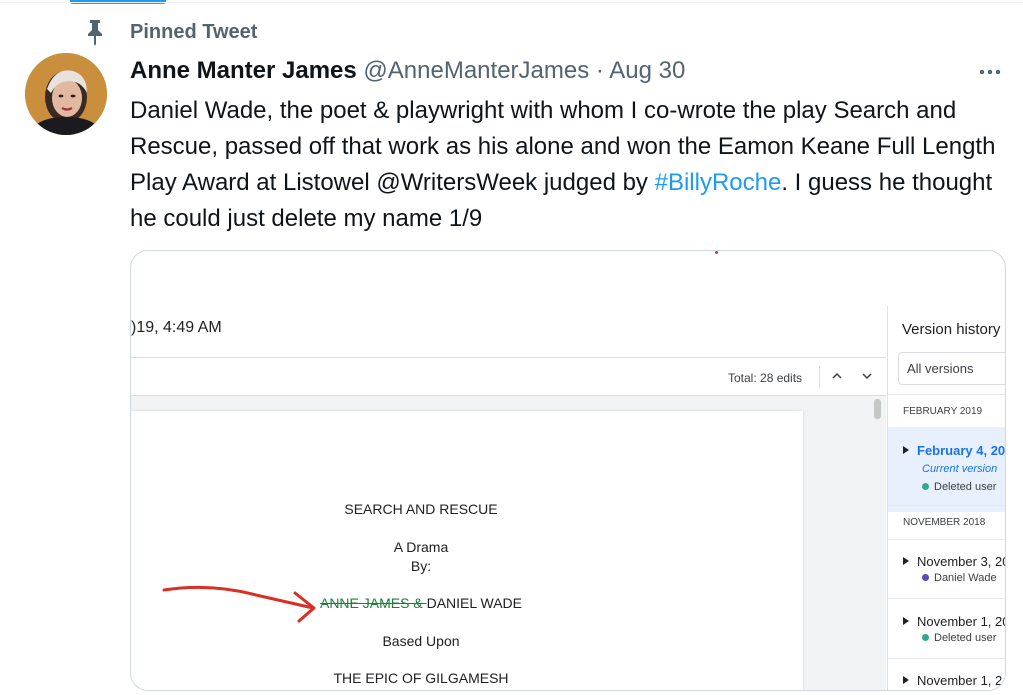 This screenshot has width=1023, height=695. I want to click on current-version-label: Current version, so click(960, 469).